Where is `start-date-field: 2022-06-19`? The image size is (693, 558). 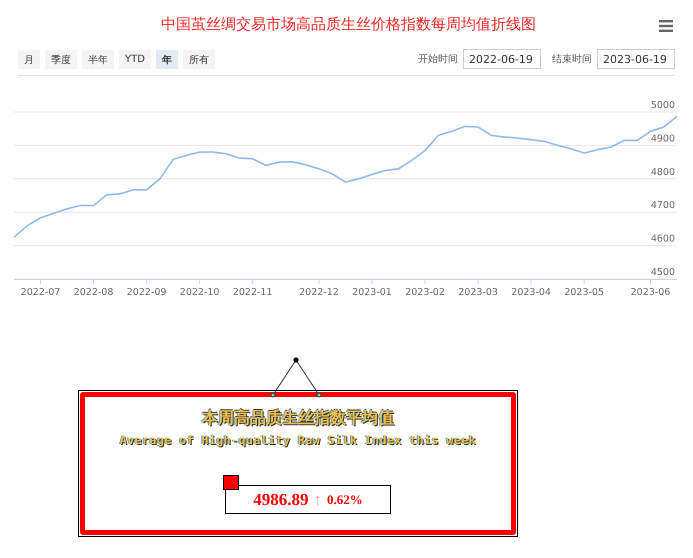 start-date-field: 2022-06-19 is located at coordinates (502, 59).